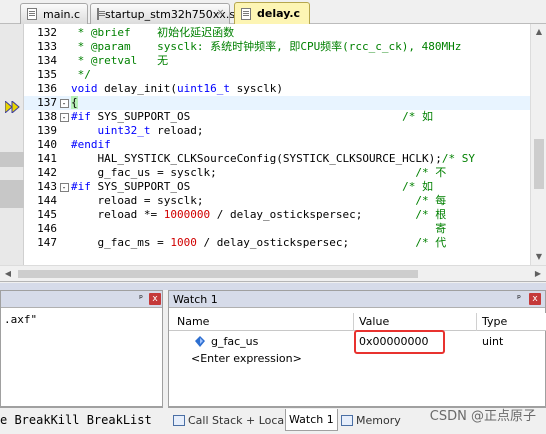 The image size is (546, 434). I want to click on vertical-scrollbar: ▲ ▼, so click(538, 144).